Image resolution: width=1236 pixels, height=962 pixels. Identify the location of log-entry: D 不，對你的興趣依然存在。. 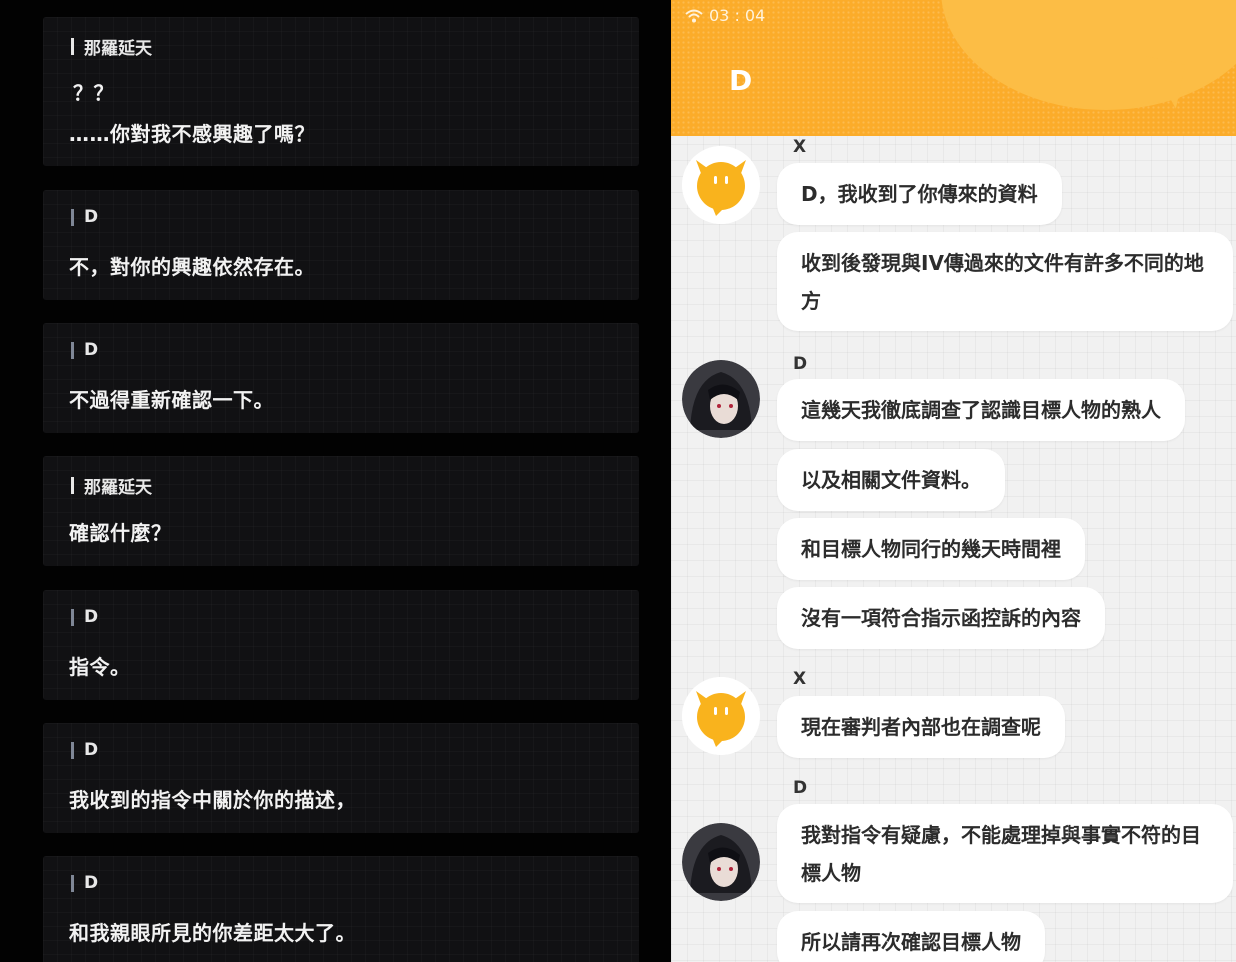
(341, 245).